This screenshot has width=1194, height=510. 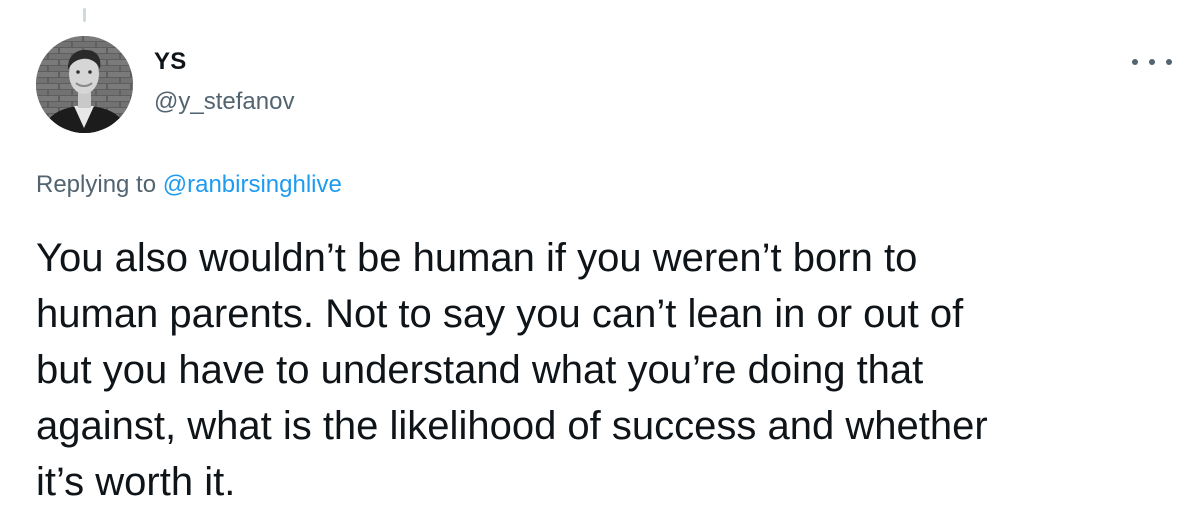 What do you see at coordinates (170, 62) in the screenshot?
I see `author-display-name: YS` at bounding box center [170, 62].